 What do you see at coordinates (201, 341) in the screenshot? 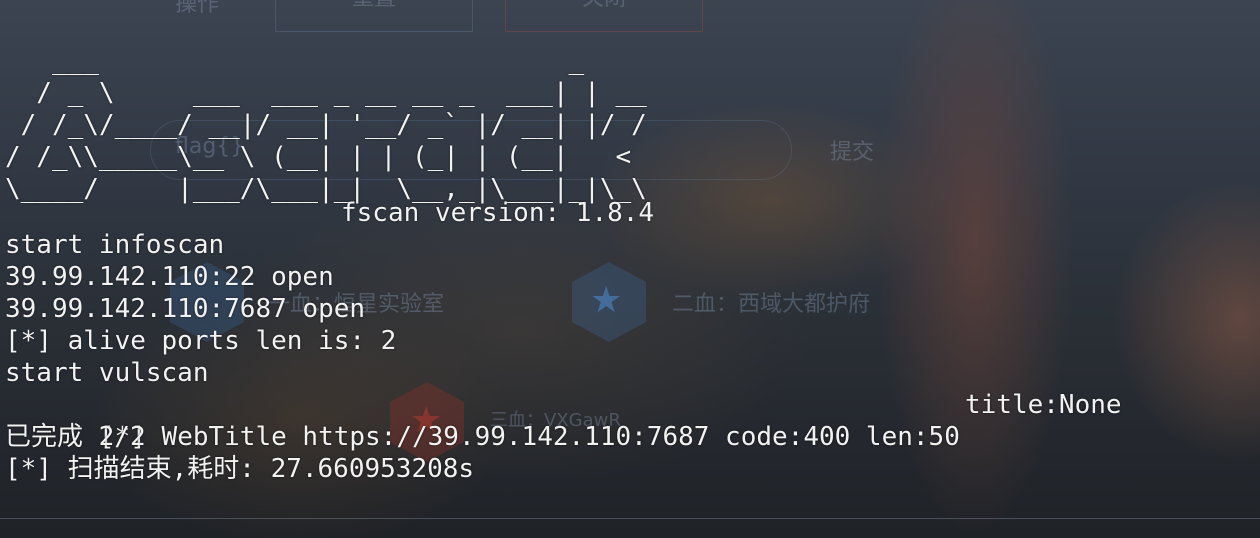
I see `output-line: [*] alive ports len is: 2` at bounding box center [201, 341].